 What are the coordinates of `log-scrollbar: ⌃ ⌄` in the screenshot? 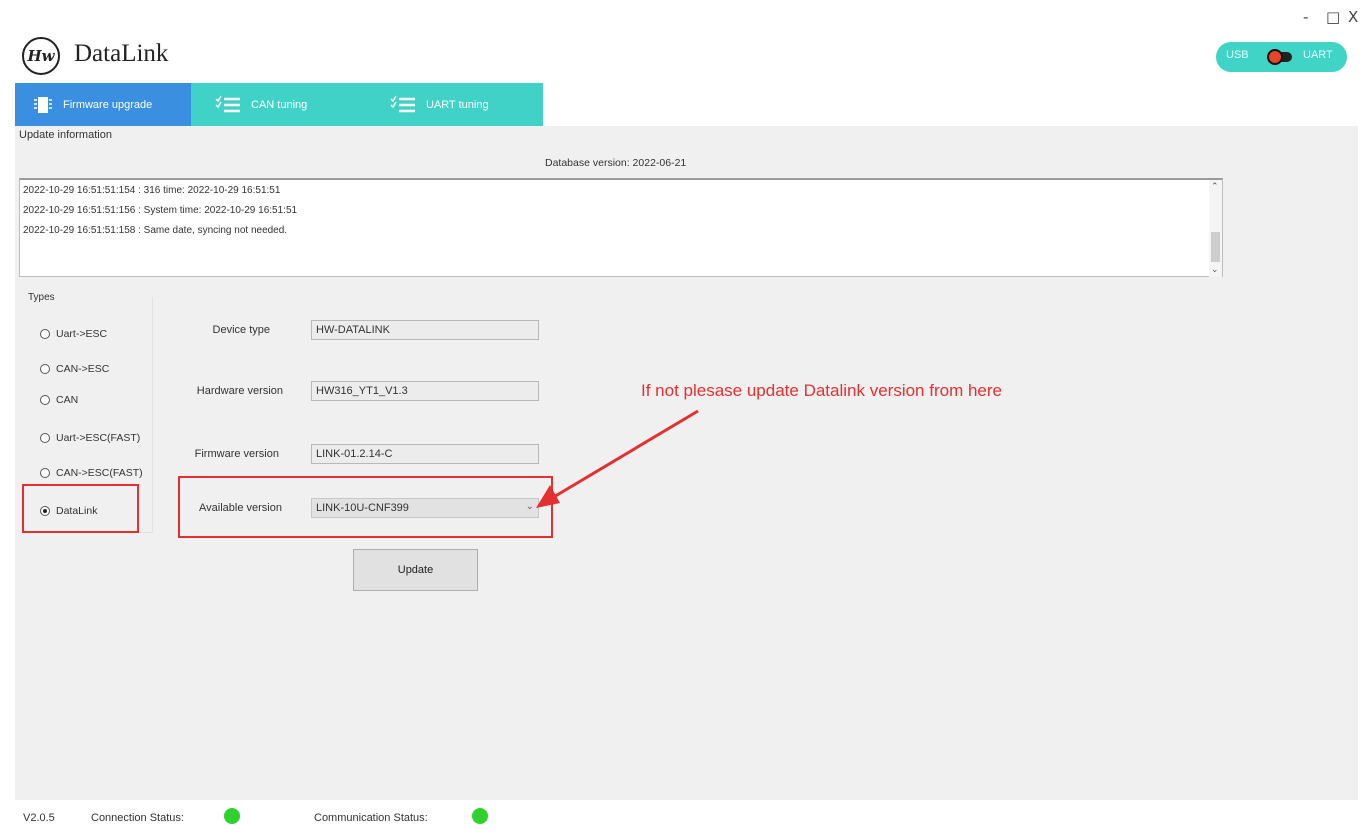 It's located at (1215, 228).